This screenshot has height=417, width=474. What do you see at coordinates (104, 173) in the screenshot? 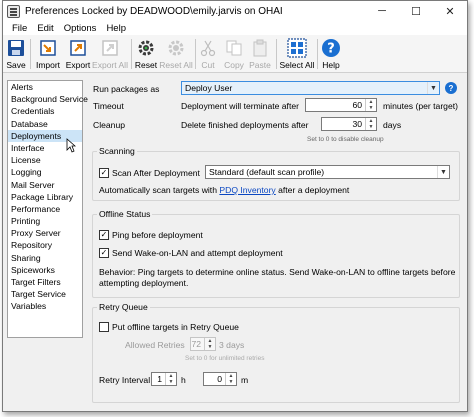
I see `scan-after-checkbox: ✓` at bounding box center [104, 173].